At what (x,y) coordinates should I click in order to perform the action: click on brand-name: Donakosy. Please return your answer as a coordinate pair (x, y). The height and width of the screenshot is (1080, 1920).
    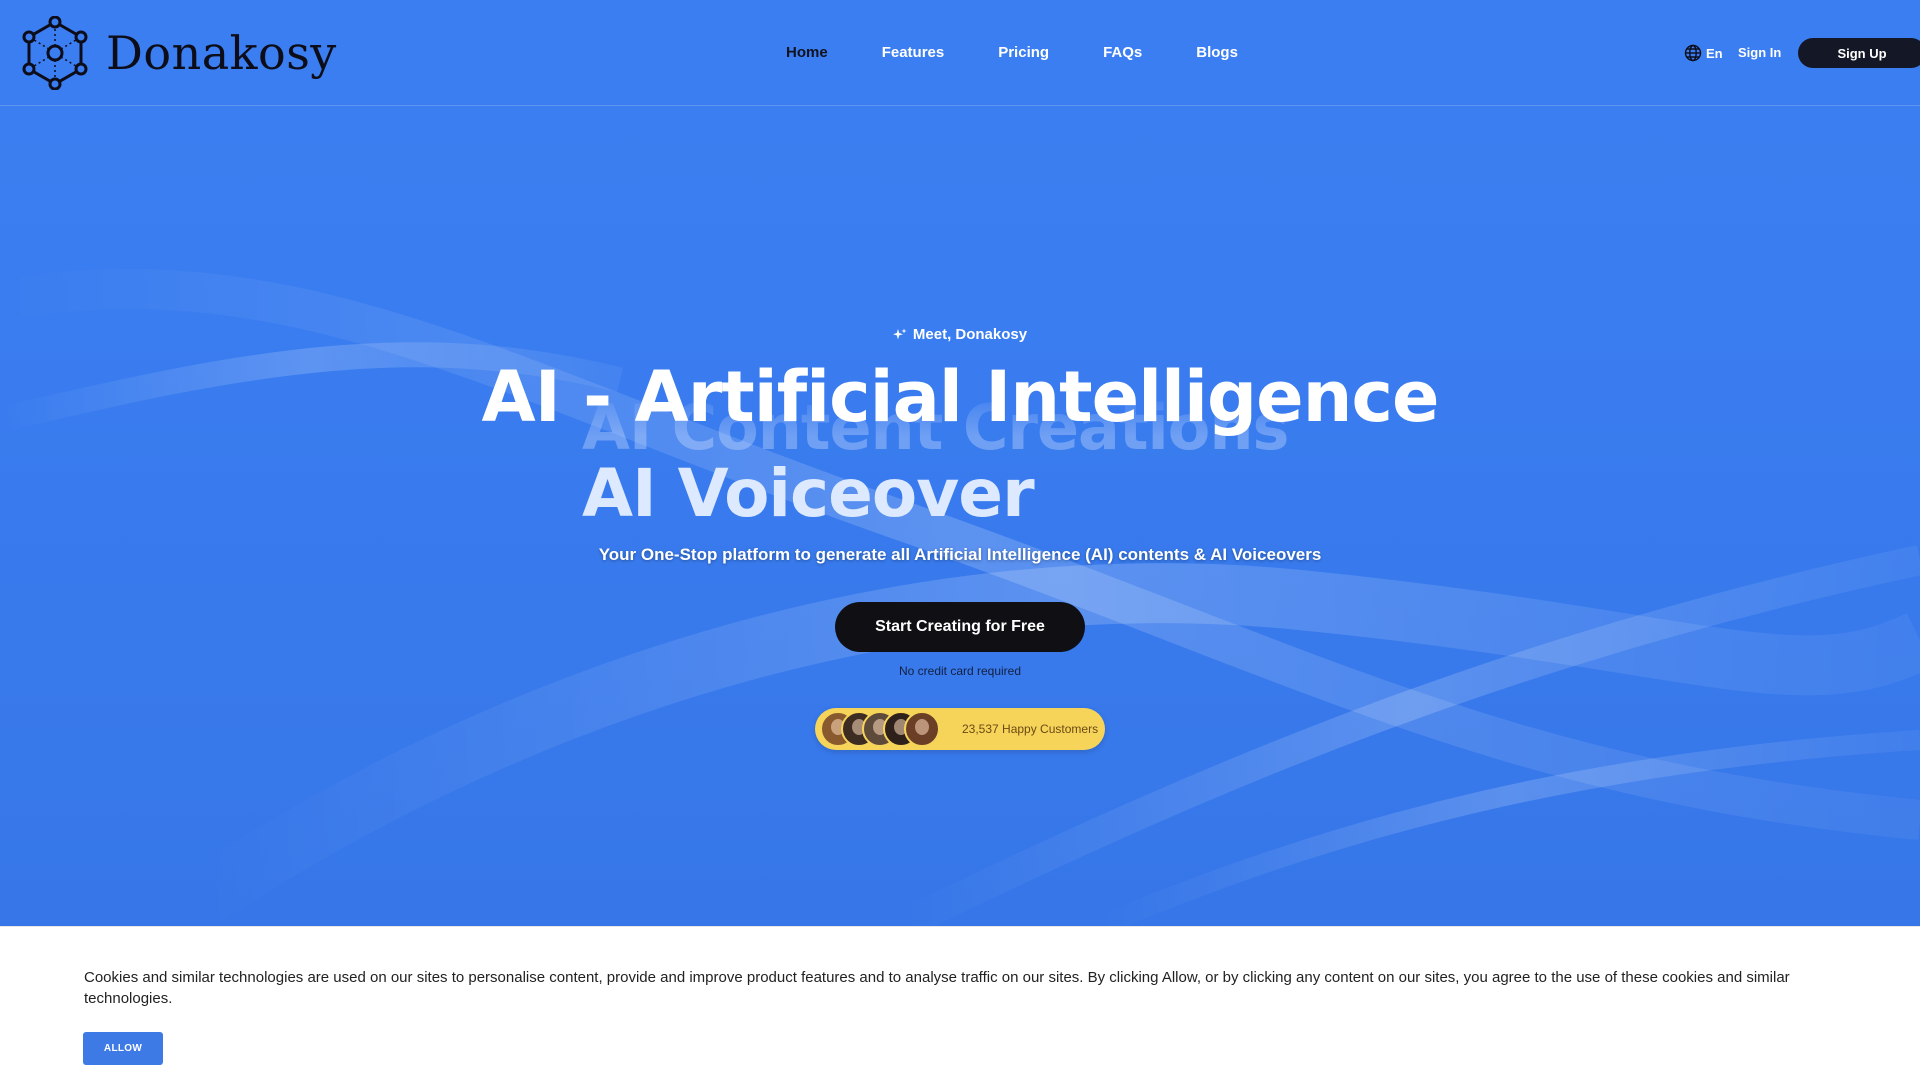
    Looking at the image, I should click on (221, 53).